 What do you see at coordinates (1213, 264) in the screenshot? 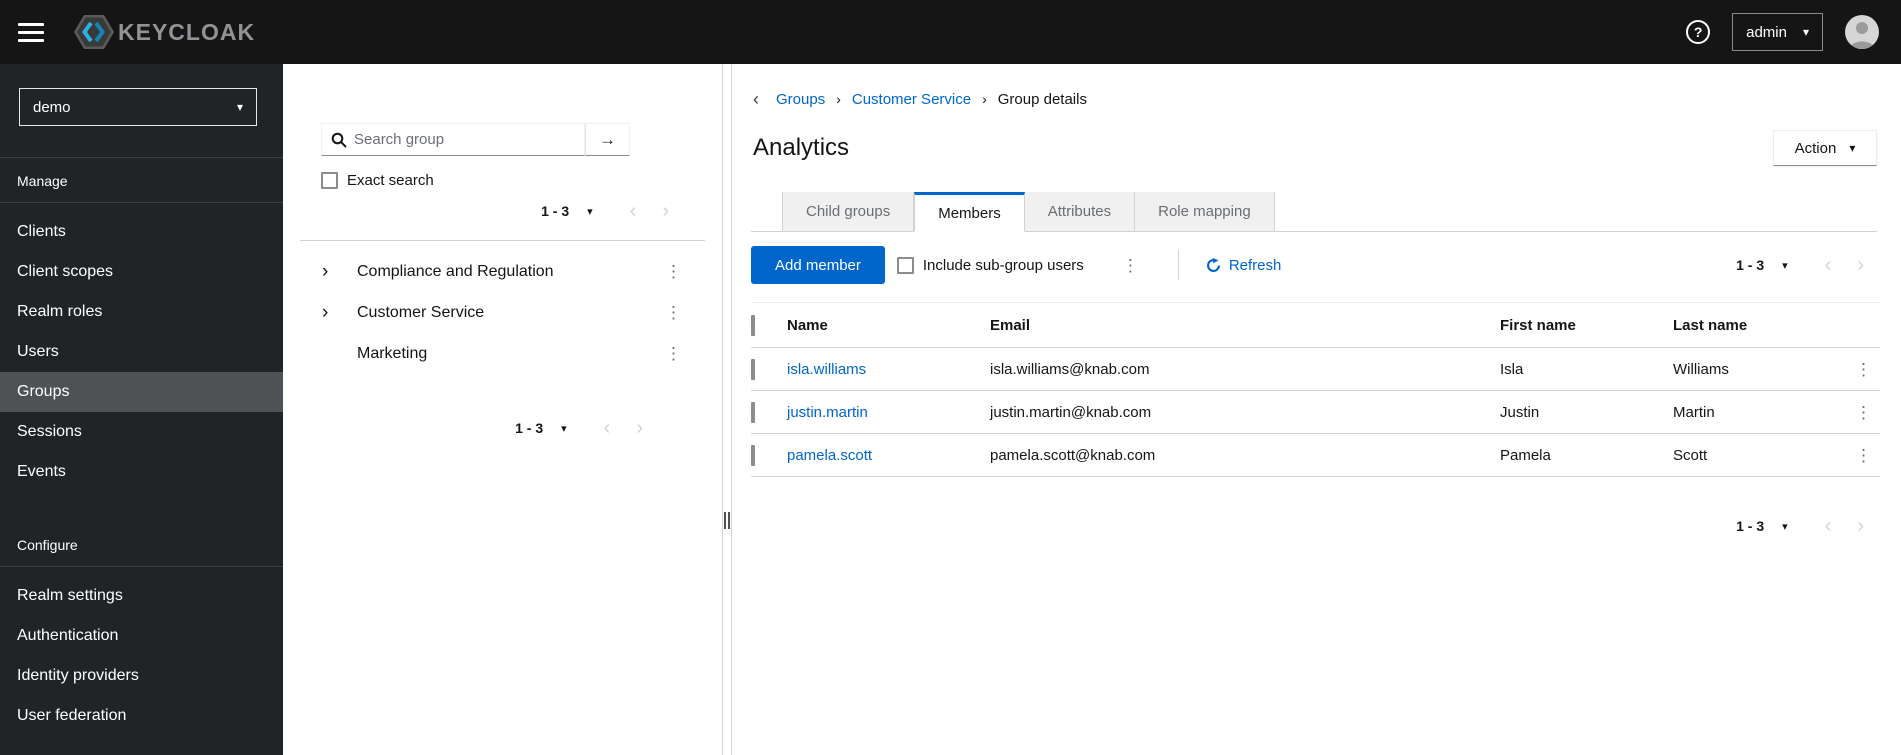
I see `refresh-icon` at bounding box center [1213, 264].